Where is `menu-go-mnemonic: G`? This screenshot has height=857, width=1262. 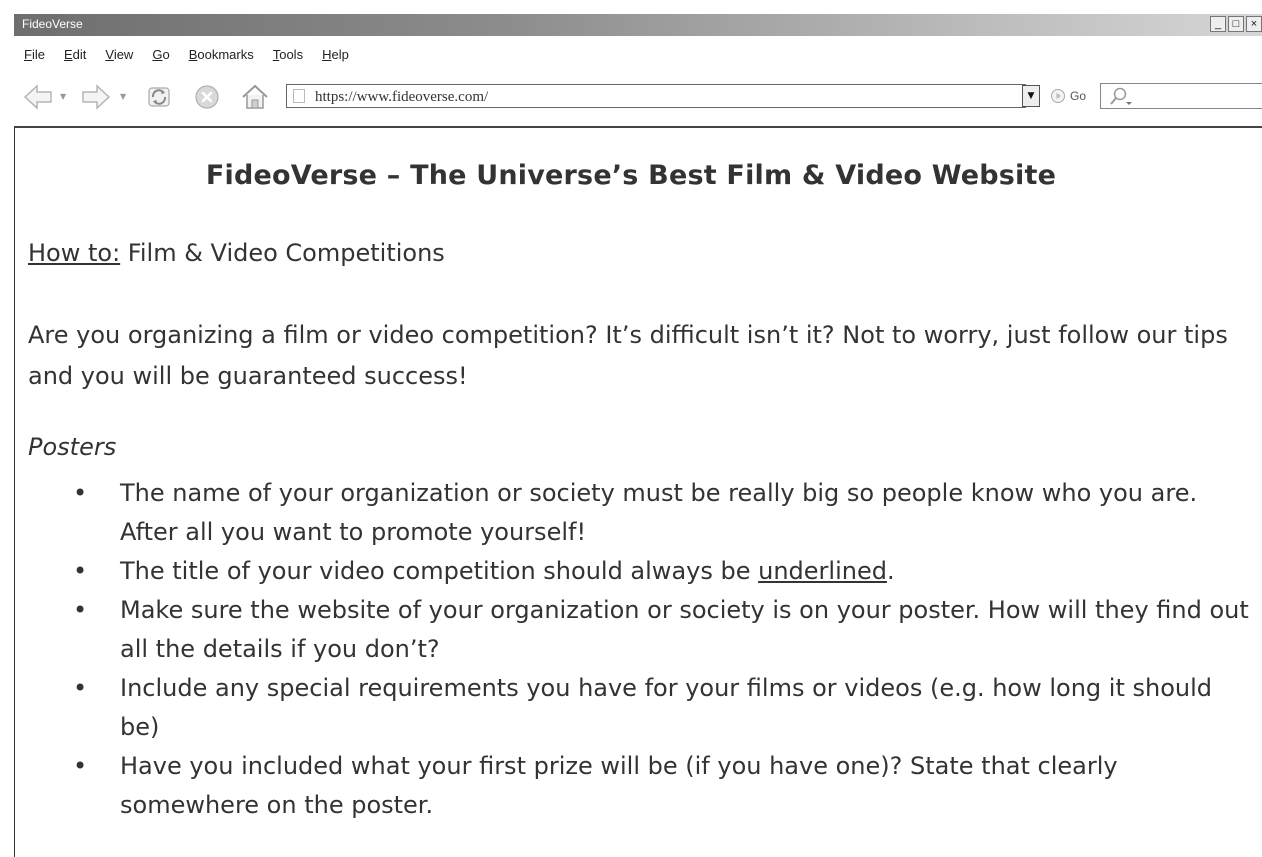
menu-go-mnemonic: G is located at coordinates (157, 54).